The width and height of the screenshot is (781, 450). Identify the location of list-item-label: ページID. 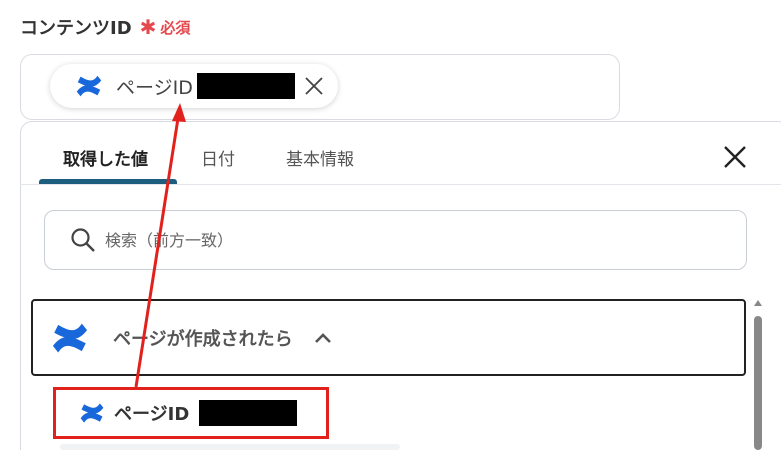
(152, 414).